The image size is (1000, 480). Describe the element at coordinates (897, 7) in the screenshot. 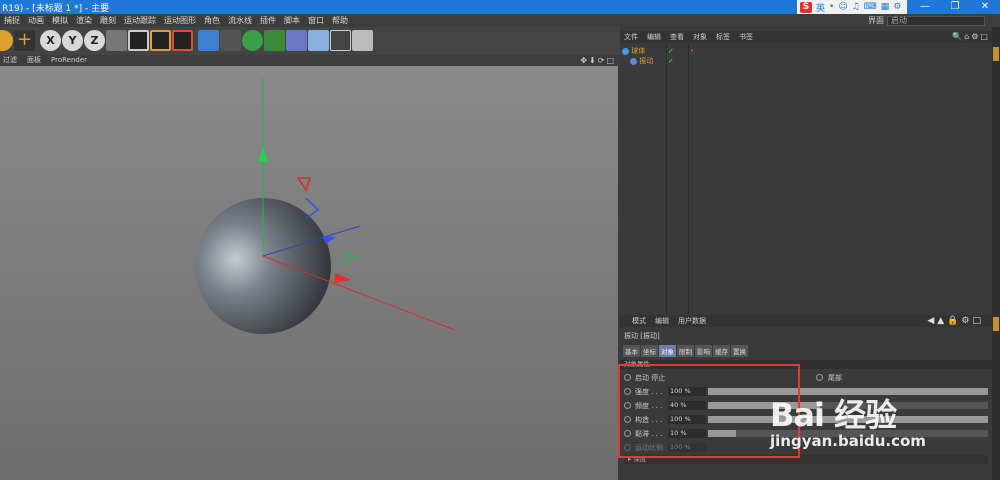

I see `ime-settings-icon: ⚙` at that location.